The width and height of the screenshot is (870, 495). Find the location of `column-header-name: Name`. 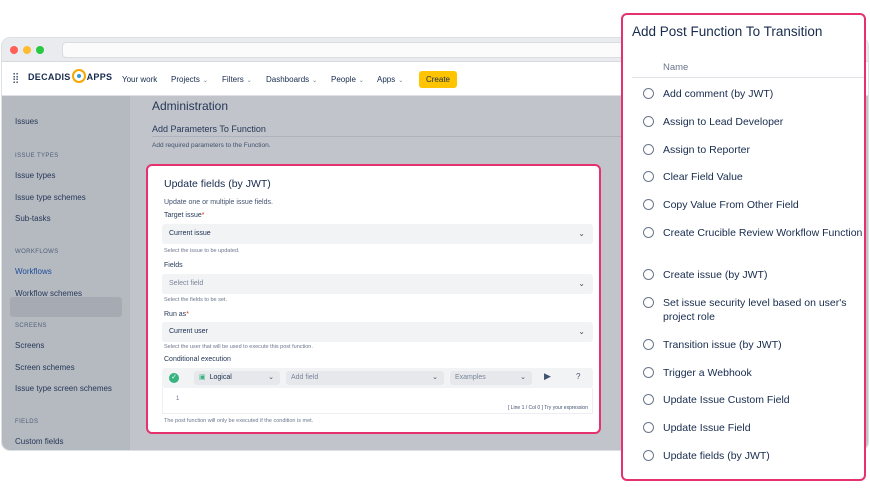

column-header-name: Name is located at coordinates (676, 67).